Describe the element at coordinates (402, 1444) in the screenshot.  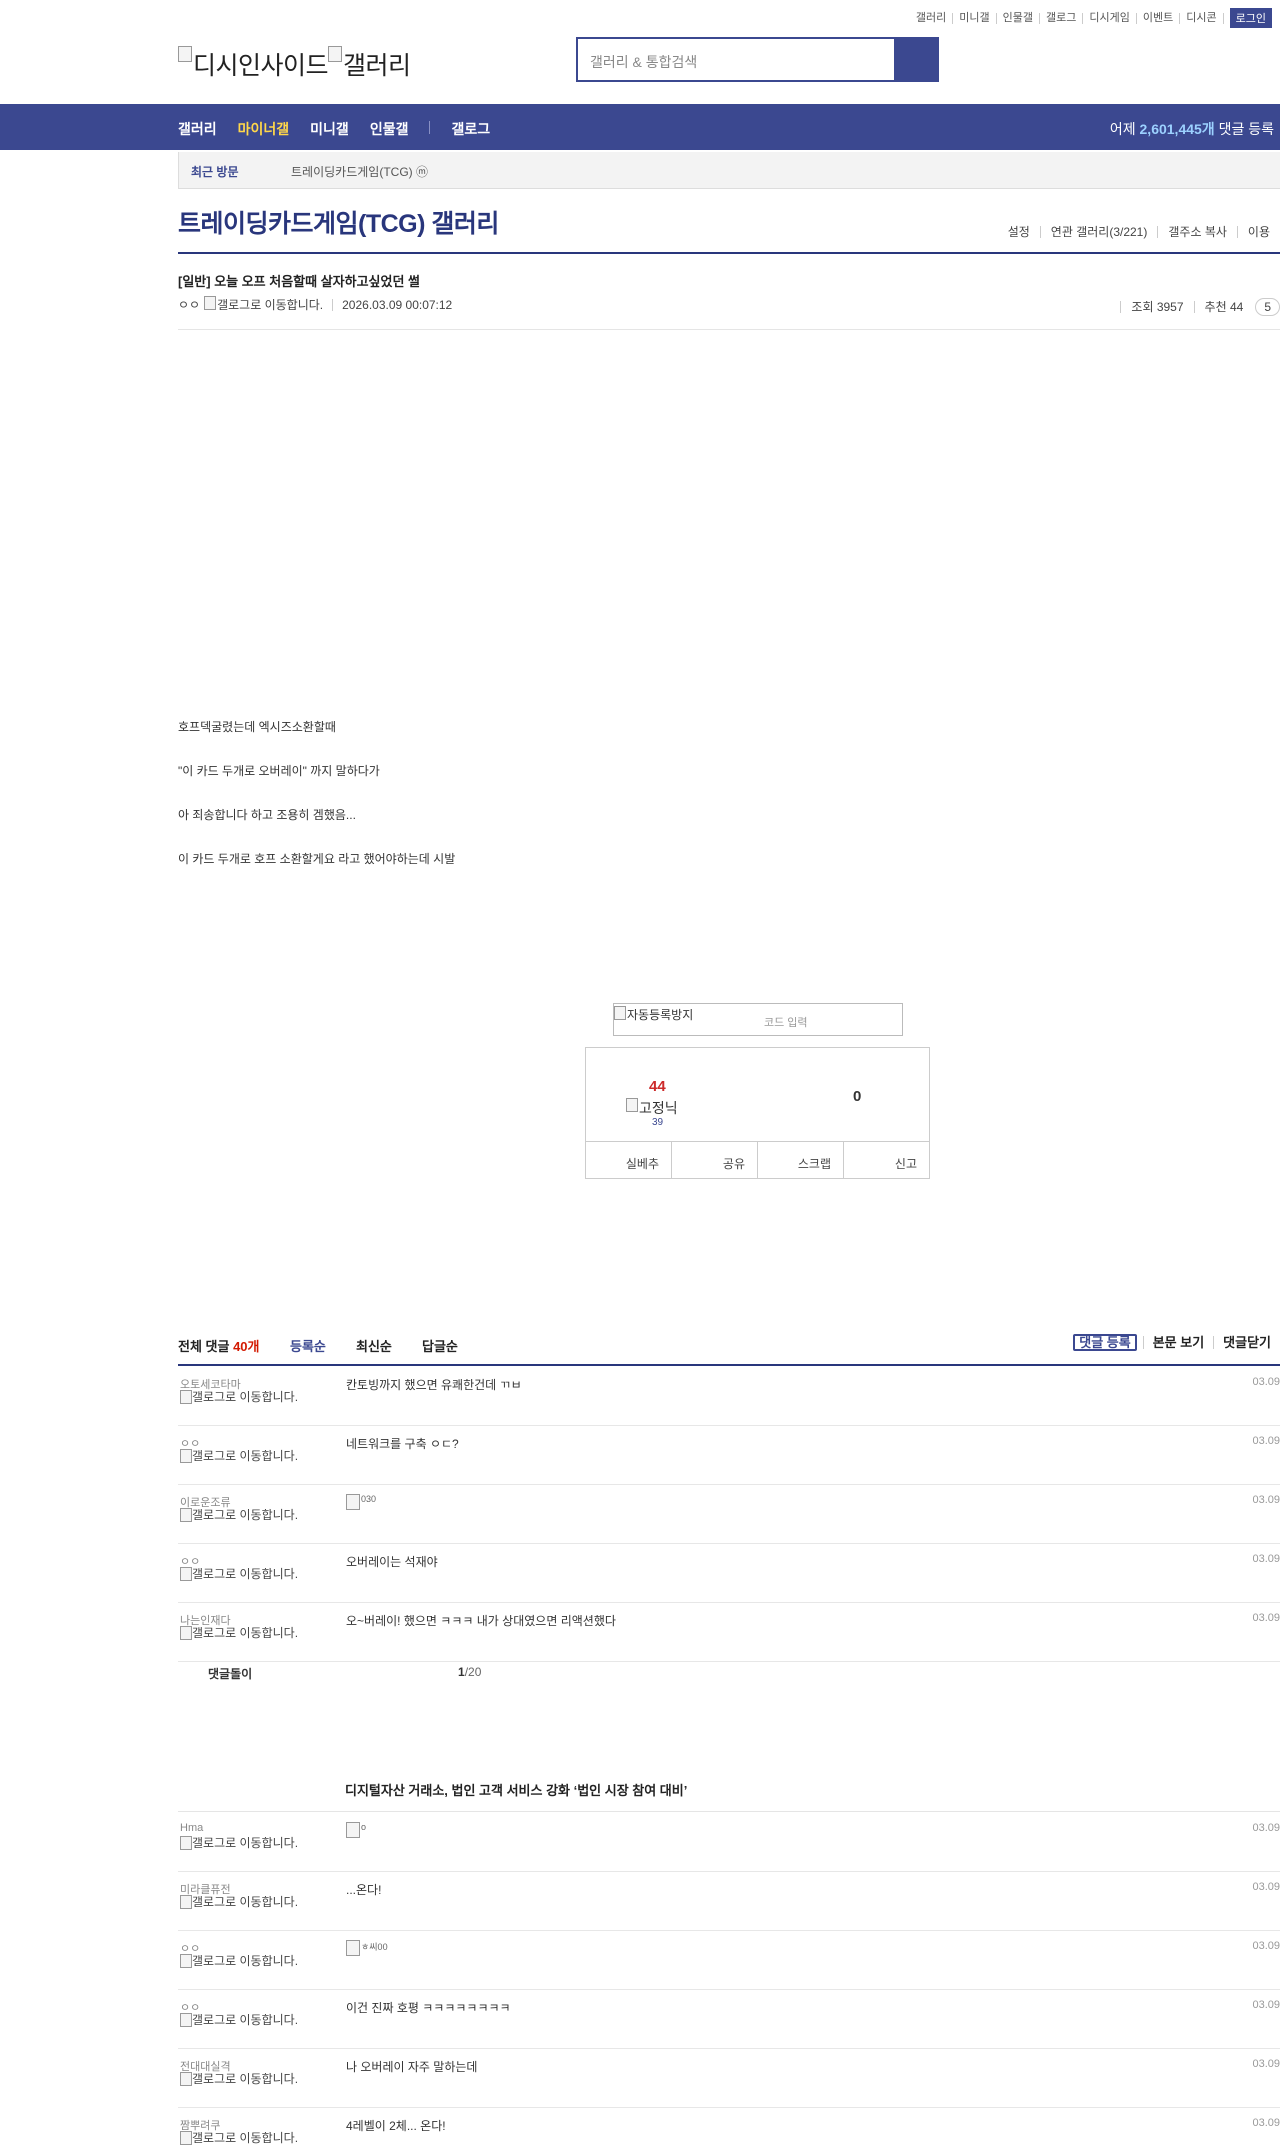
I see `comment-text: 네트워크를 구축 ㅇㄷ?` at that location.